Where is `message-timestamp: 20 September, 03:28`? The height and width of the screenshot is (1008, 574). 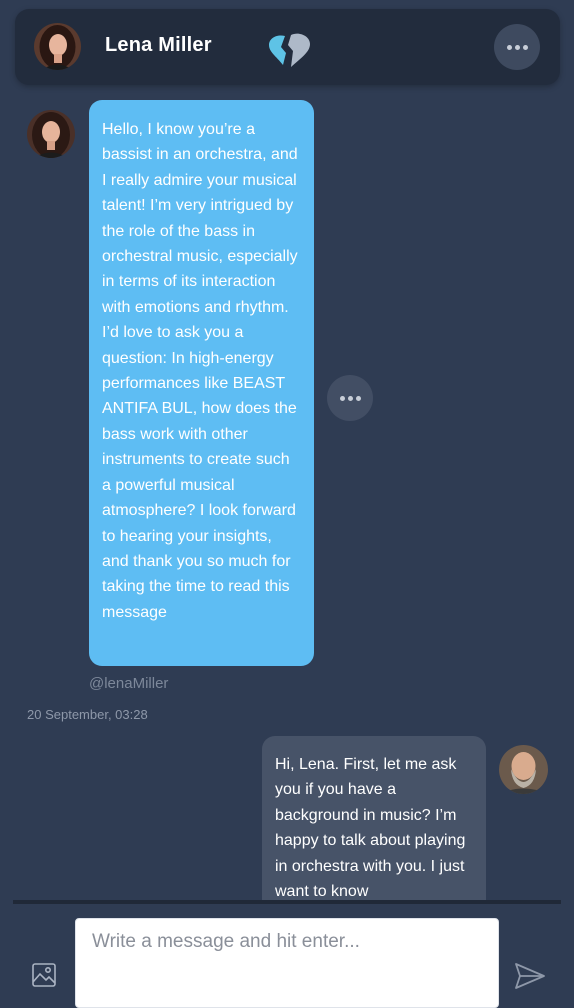
message-timestamp: 20 September, 03:28 is located at coordinates (87, 714).